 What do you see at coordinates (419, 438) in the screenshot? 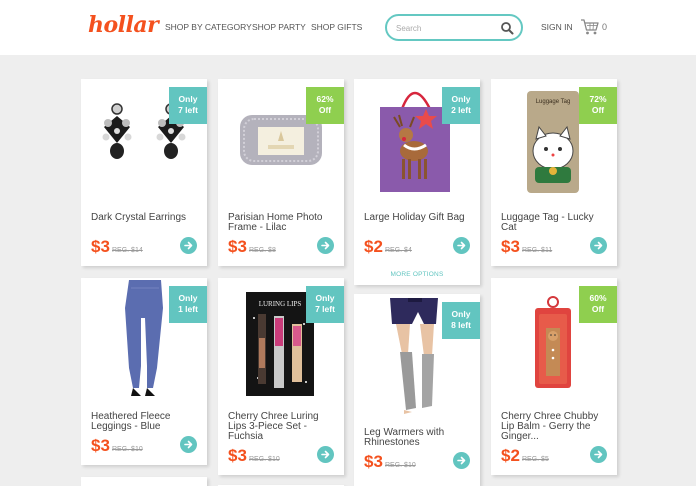
I see `product-title: Leg Warmers with Rhinestones` at bounding box center [419, 438].